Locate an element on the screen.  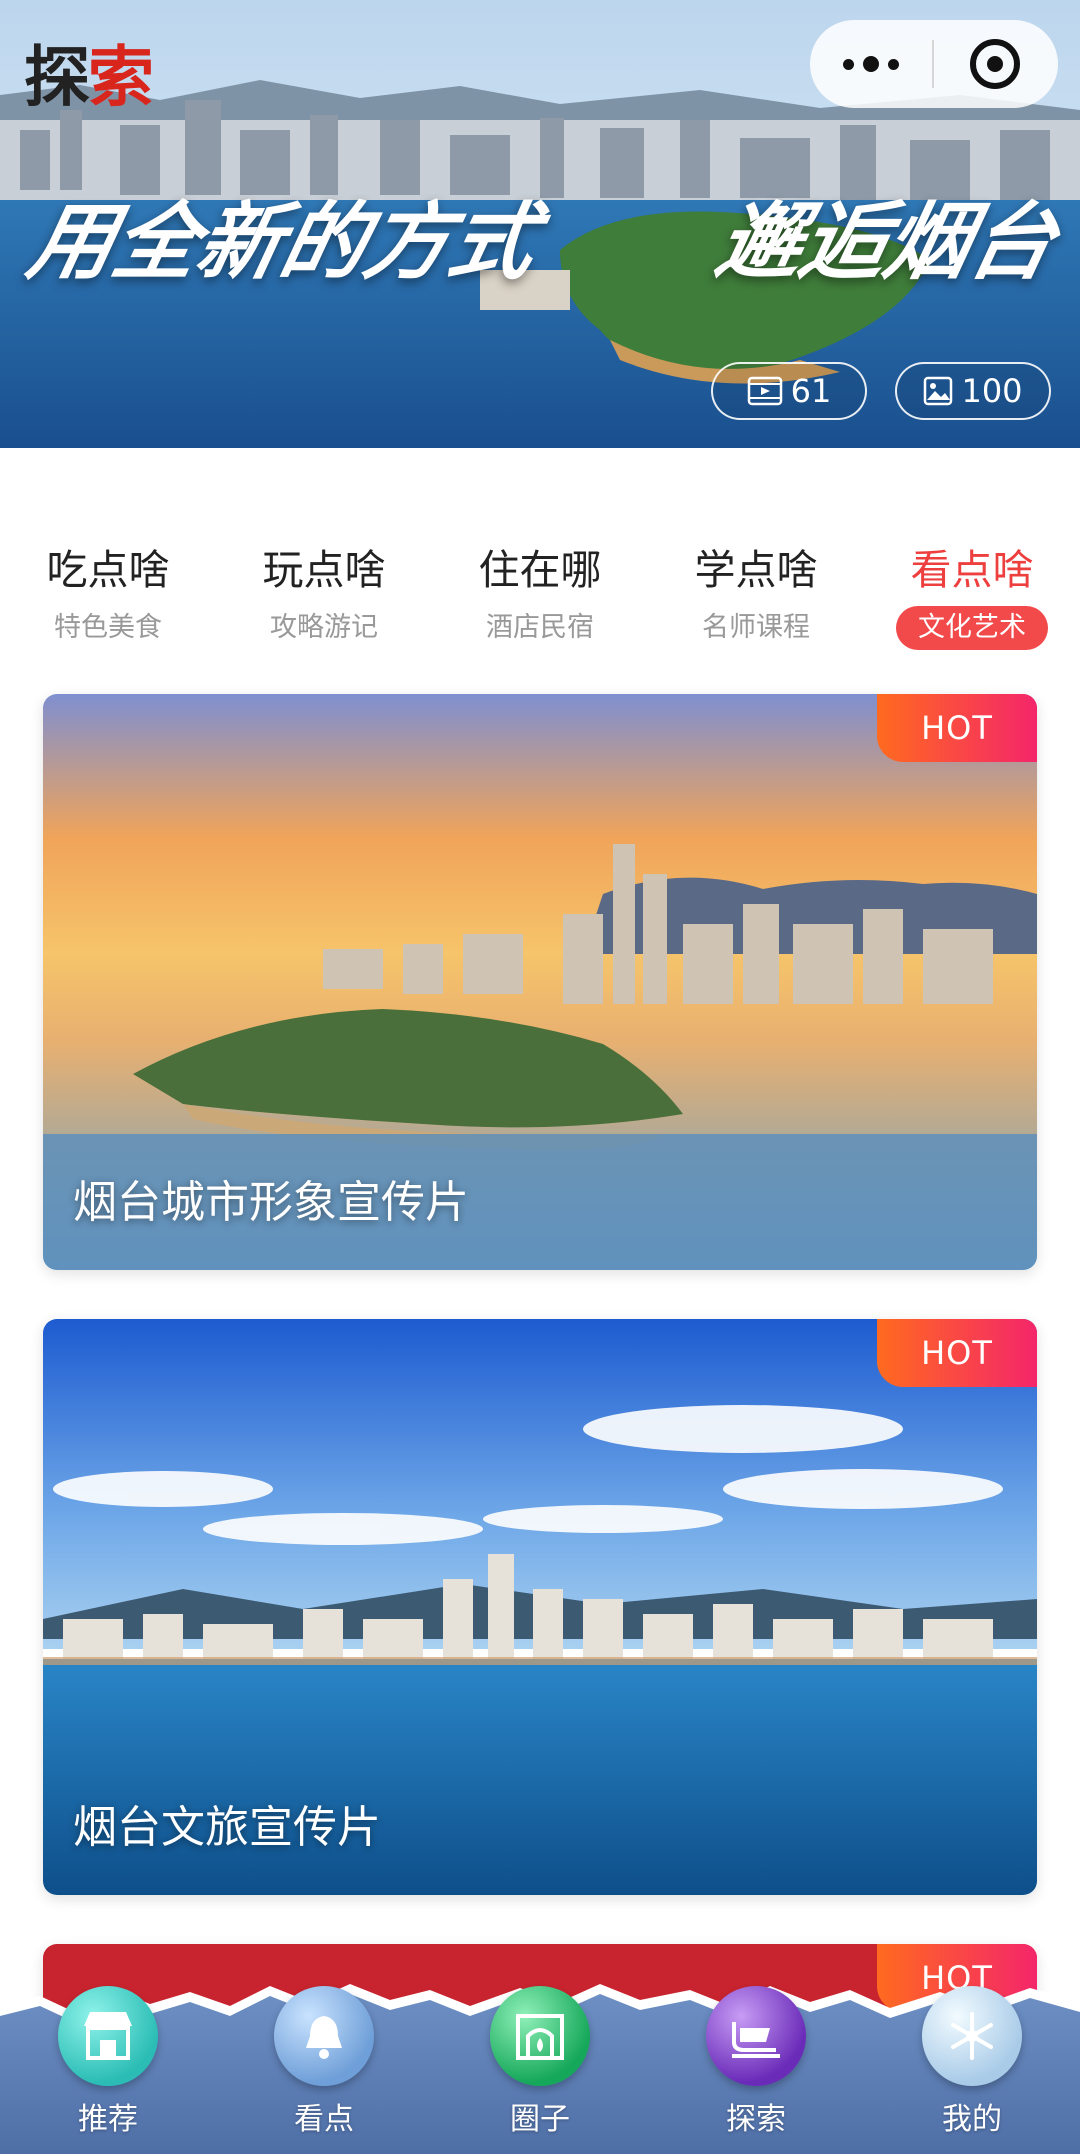
photo-count-button: 100 is located at coordinates (973, 391).